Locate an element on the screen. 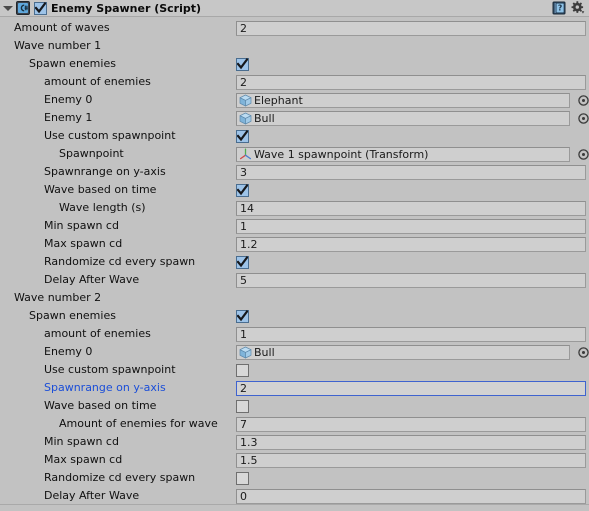 This screenshot has height=511, width=589. property-row: Amount of waves 2 is located at coordinates (294, 28).